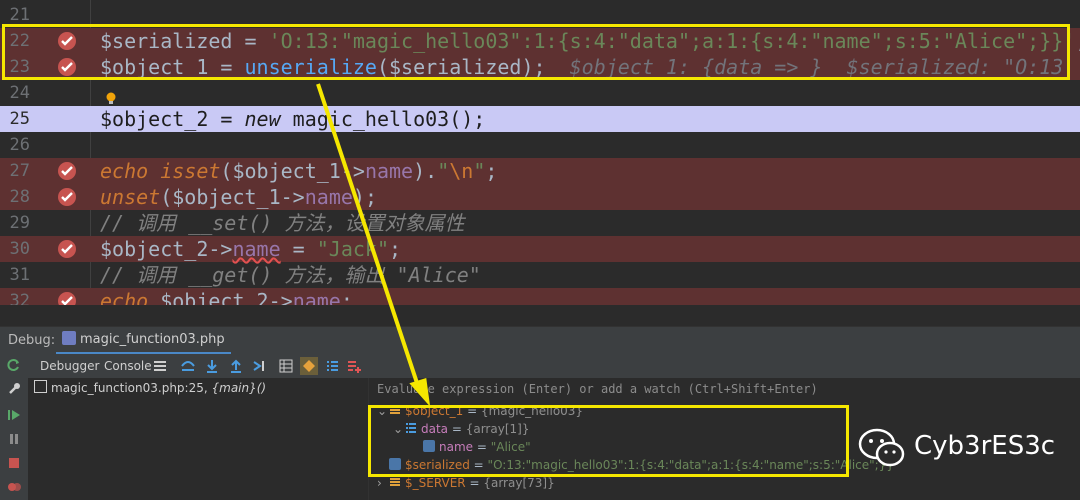  What do you see at coordinates (260, 366) in the screenshot?
I see `run-to-cursor-icon` at bounding box center [260, 366].